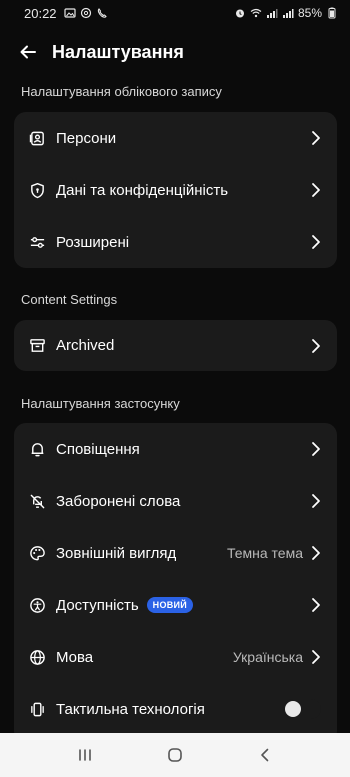  I want to click on home-button, so click(175, 755).